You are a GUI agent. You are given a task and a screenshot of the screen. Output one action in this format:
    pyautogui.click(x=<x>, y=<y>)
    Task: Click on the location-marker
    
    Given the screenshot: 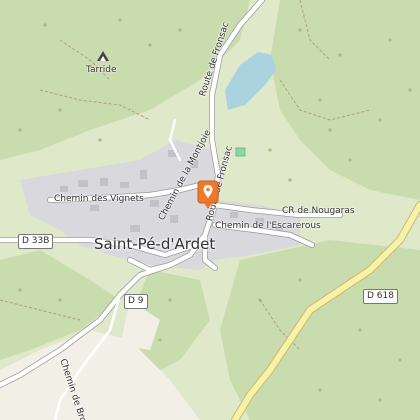 What is the action you would take?
    pyautogui.click(x=208, y=197)
    